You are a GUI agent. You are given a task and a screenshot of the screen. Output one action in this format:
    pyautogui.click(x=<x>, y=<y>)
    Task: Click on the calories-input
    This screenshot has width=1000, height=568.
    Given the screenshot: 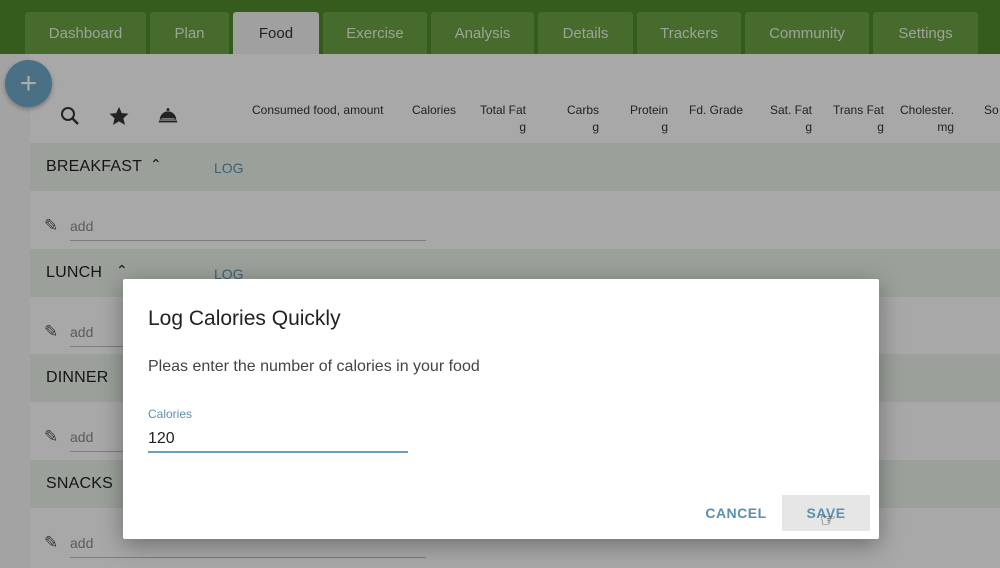 What is the action you would take?
    pyautogui.click(x=278, y=440)
    